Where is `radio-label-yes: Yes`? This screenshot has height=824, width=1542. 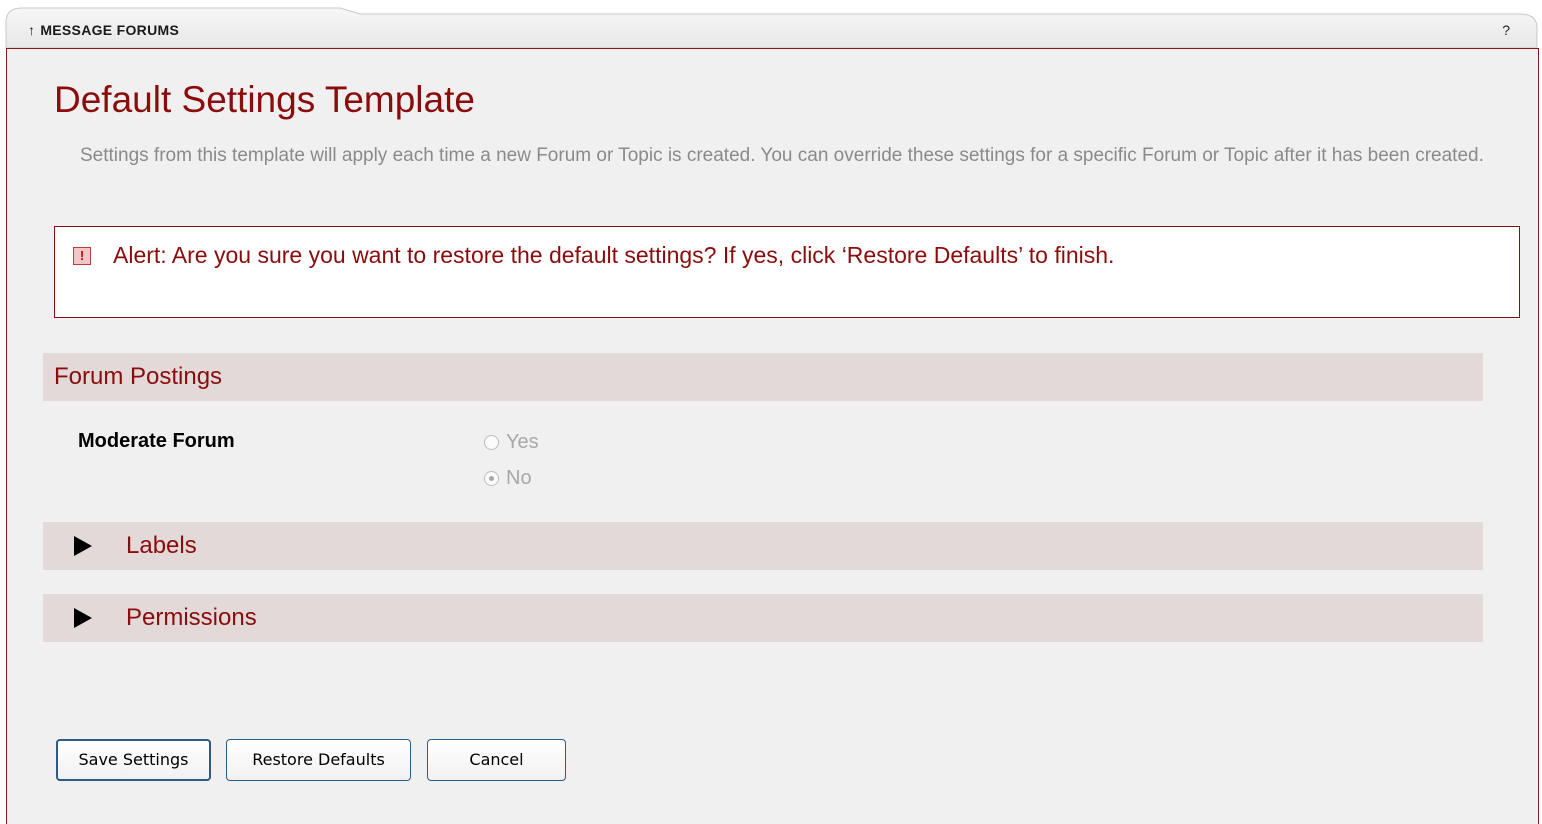 radio-label-yes: Yes is located at coordinates (522, 442).